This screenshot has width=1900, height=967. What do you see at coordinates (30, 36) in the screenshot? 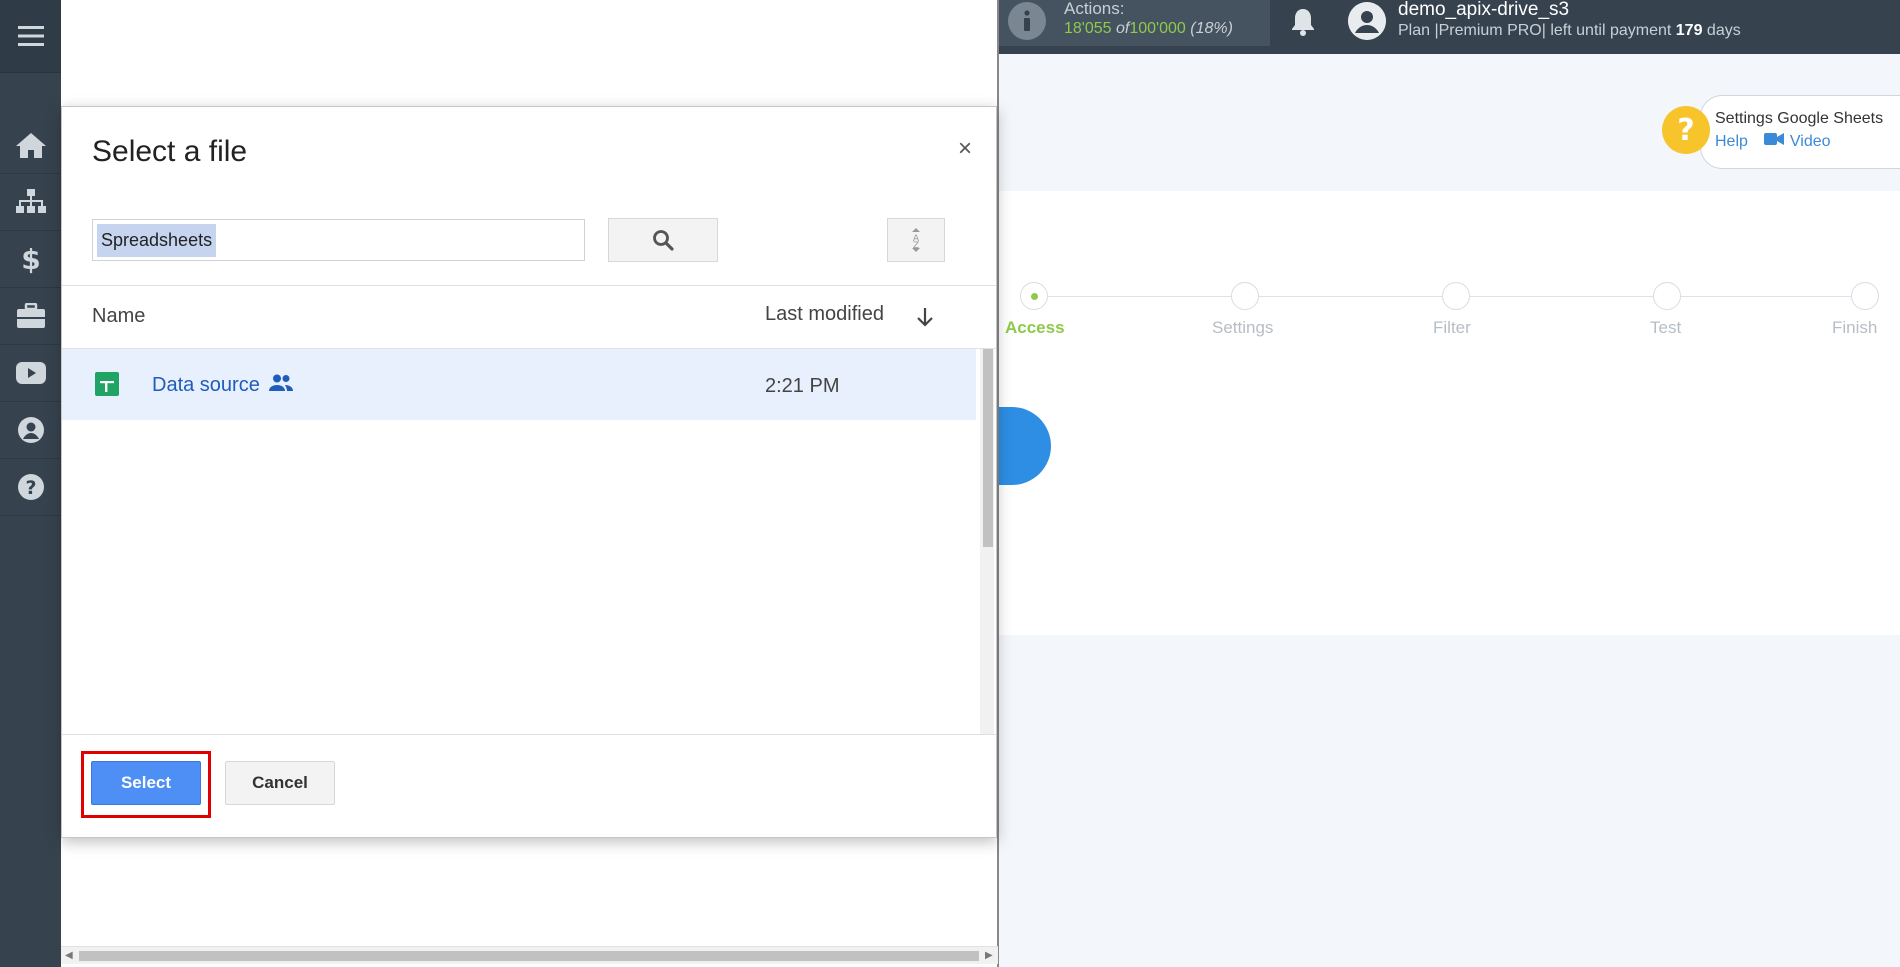
I see `hamburger-menu-icon` at bounding box center [30, 36].